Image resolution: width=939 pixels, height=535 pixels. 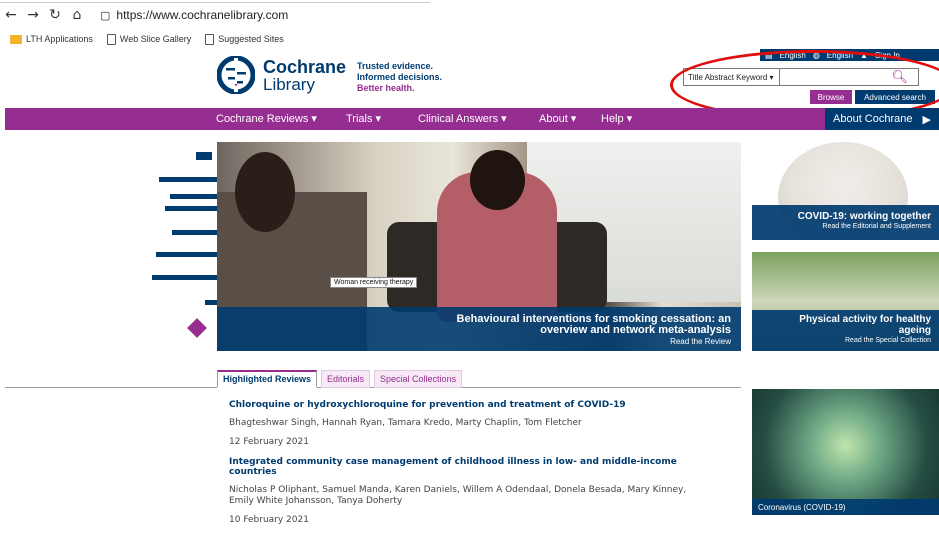 What do you see at coordinates (266, 118) in the screenshot?
I see `nav-cochrane-reviews: Cochrane Reviews ▾` at bounding box center [266, 118].